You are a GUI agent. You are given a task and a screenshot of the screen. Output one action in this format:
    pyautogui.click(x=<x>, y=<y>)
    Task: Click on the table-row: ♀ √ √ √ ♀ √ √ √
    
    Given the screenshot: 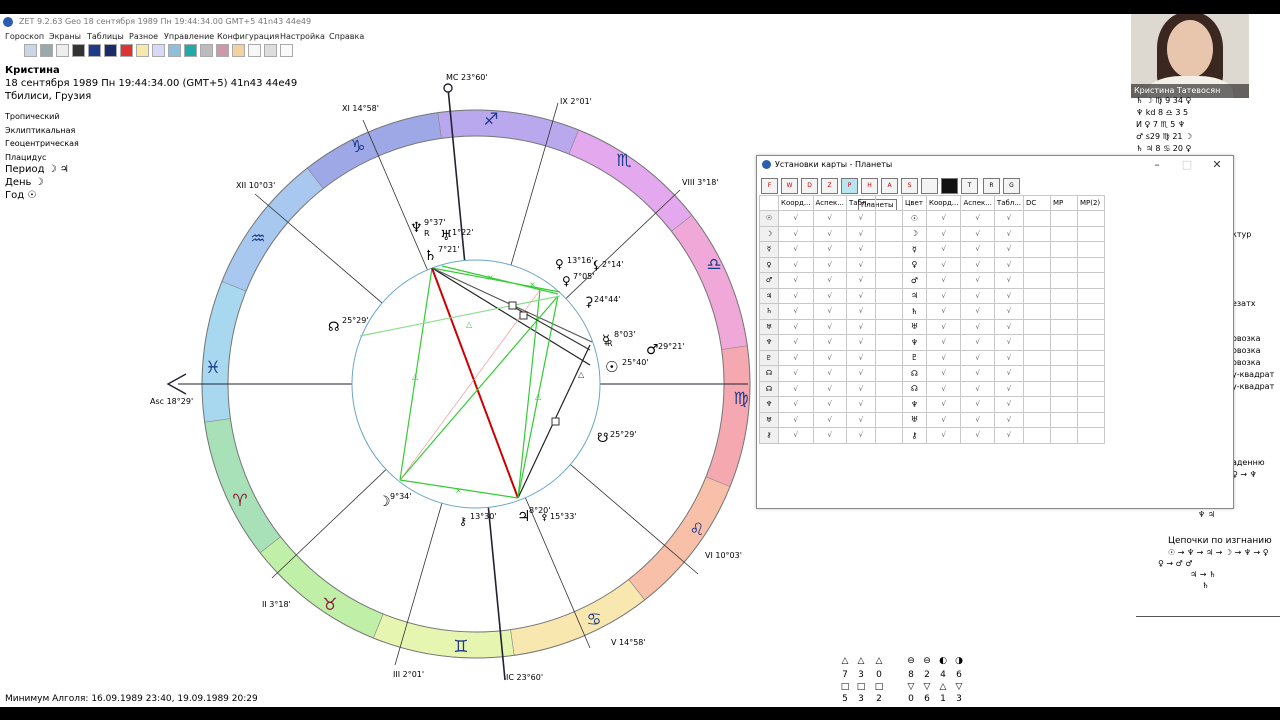 What is the action you would take?
    pyautogui.click(x=932, y=264)
    